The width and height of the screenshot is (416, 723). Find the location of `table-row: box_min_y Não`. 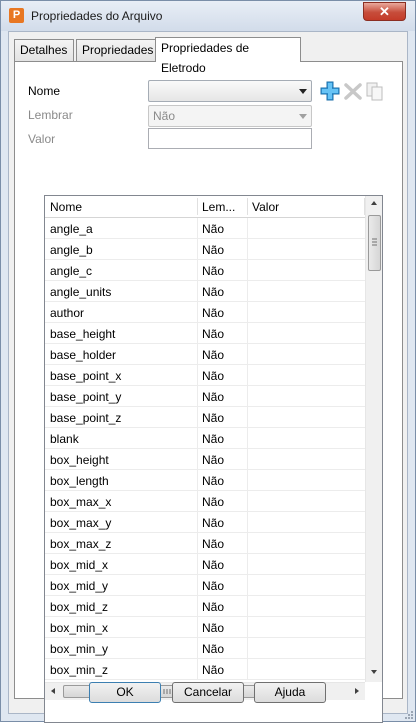

table-row: box_min_y Não is located at coordinates (205, 648).